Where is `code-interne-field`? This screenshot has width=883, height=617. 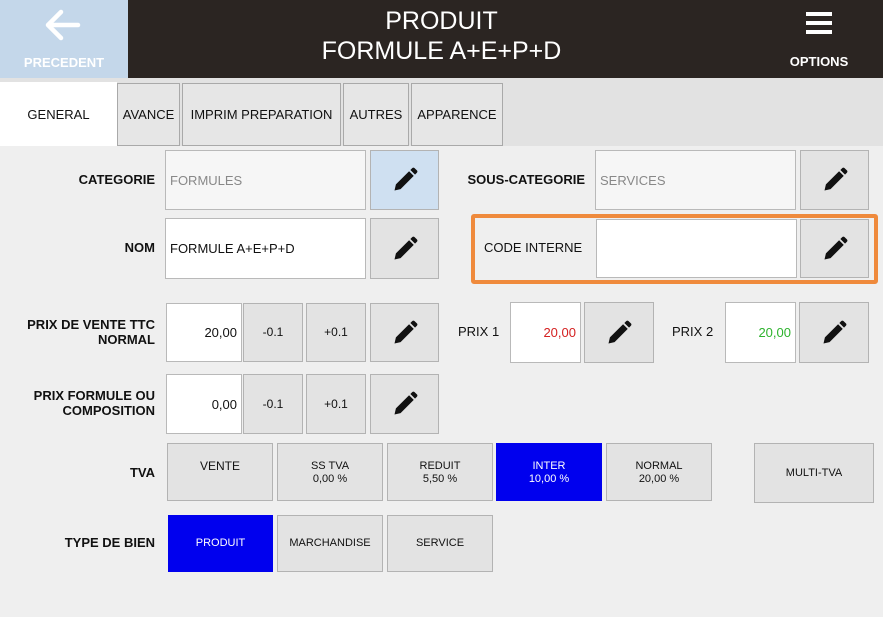
code-interne-field is located at coordinates (696, 248).